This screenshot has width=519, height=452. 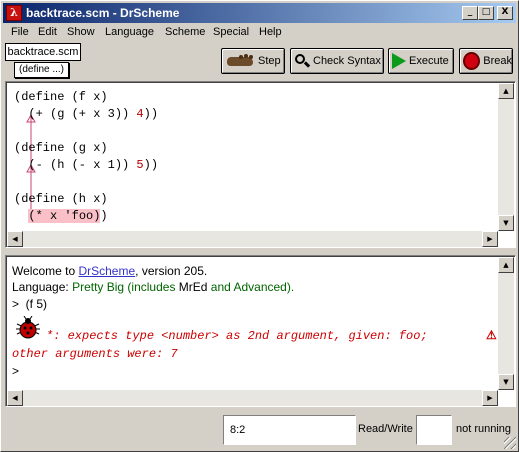 What do you see at coordinates (302, 61) in the screenshot?
I see `magnifier-icon` at bounding box center [302, 61].